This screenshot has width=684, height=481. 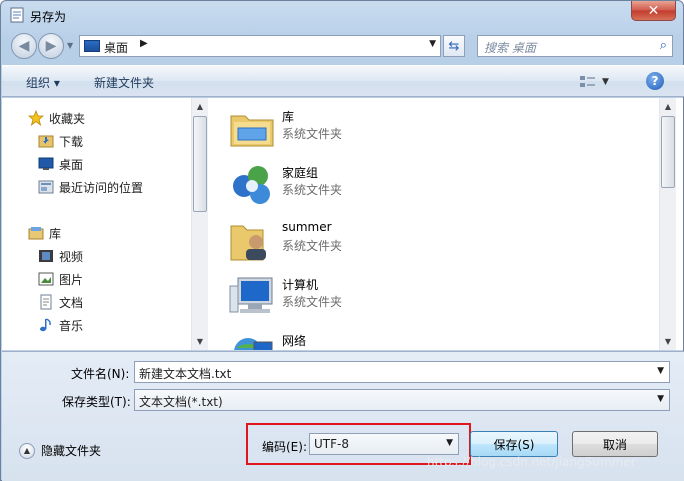 I want to click on sidebar-item-label: 视频, so click(x=71, y=256).